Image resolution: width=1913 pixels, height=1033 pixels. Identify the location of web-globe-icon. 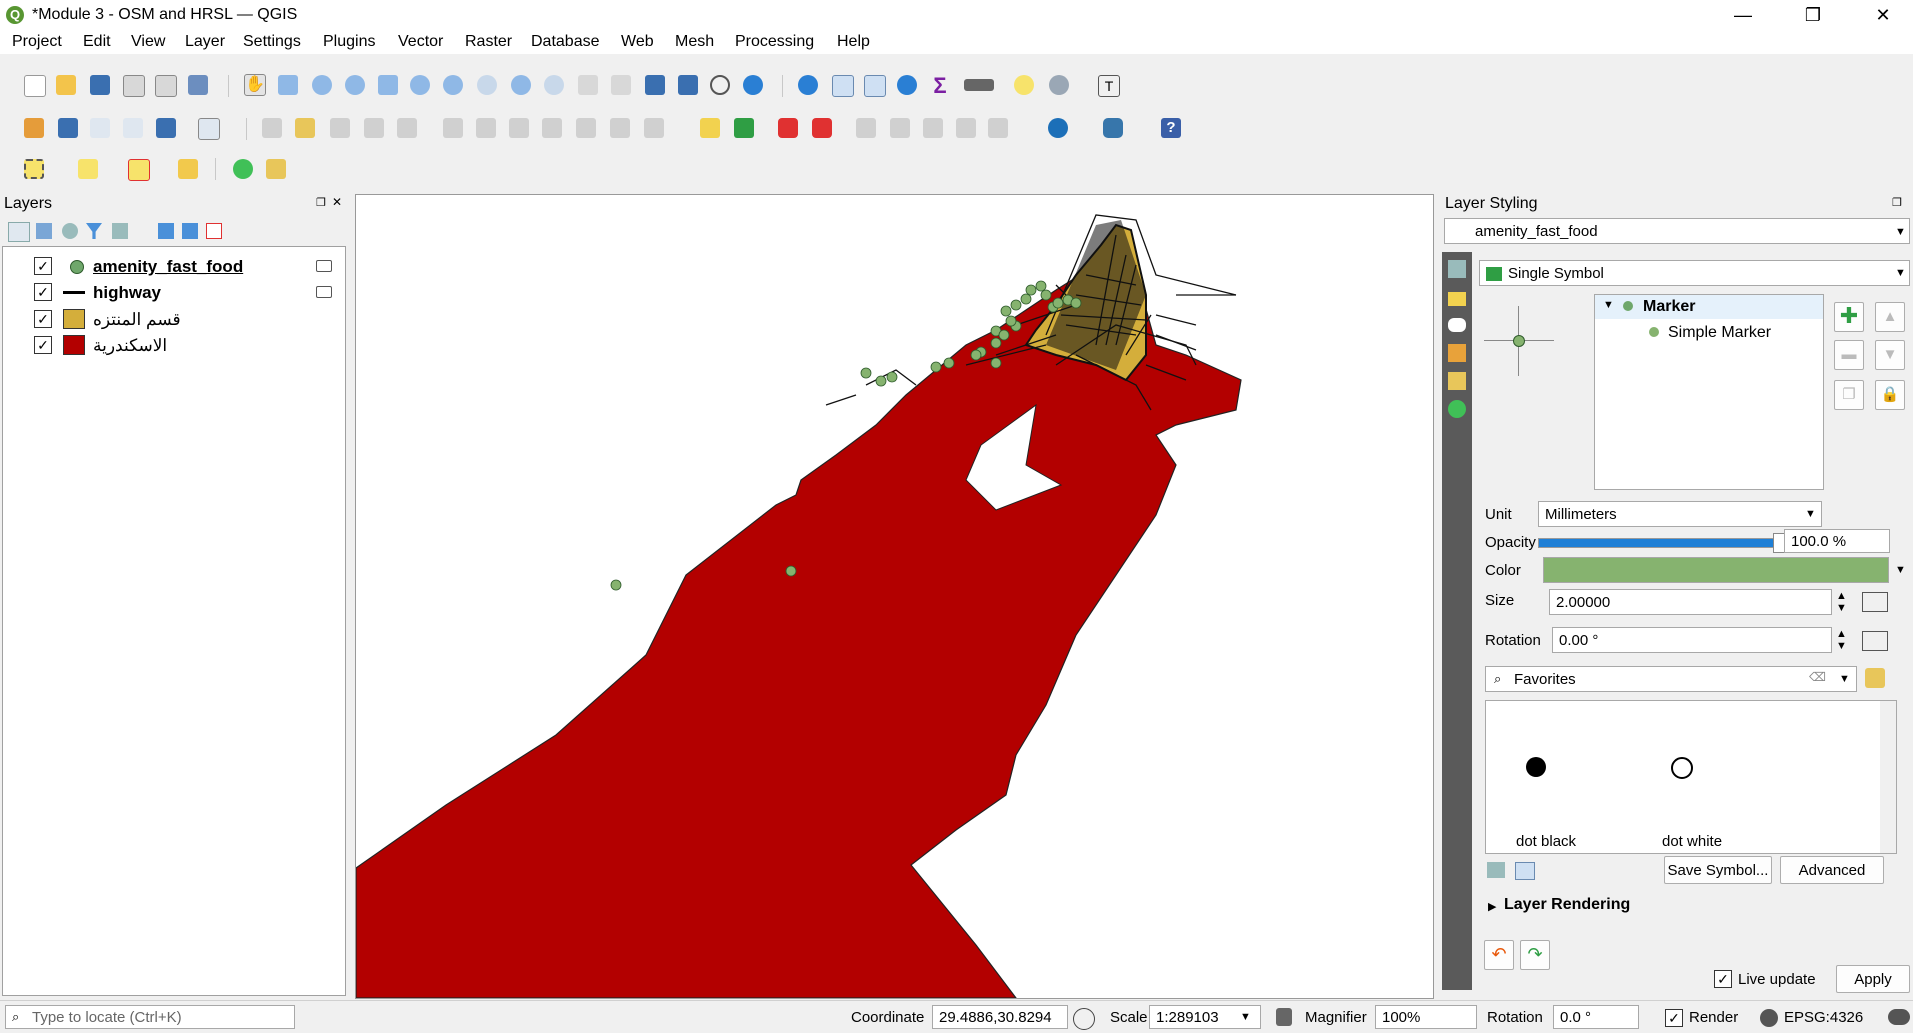
(1058, 128).